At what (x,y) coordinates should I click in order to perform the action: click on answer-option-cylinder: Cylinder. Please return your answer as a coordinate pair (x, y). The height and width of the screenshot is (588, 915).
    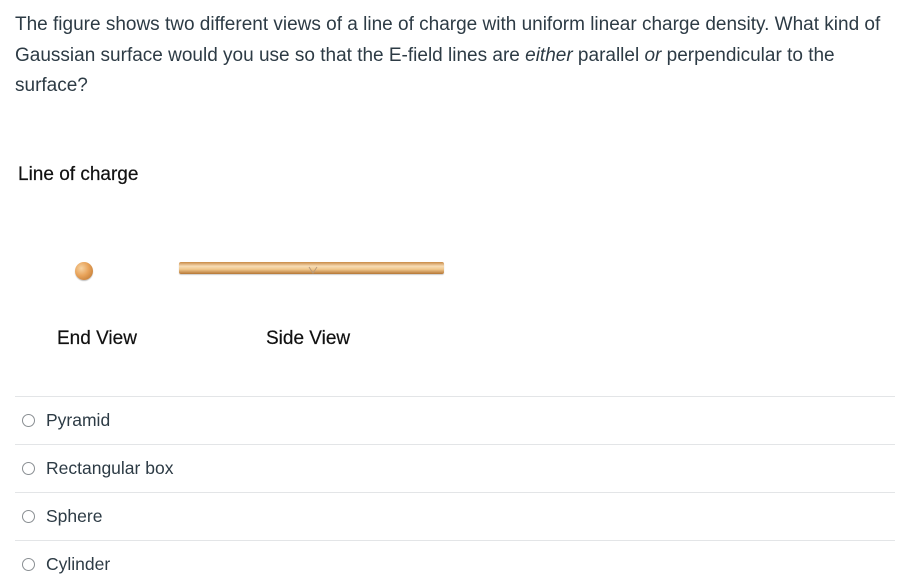
    Looking at the image, I should click on (455, 564).